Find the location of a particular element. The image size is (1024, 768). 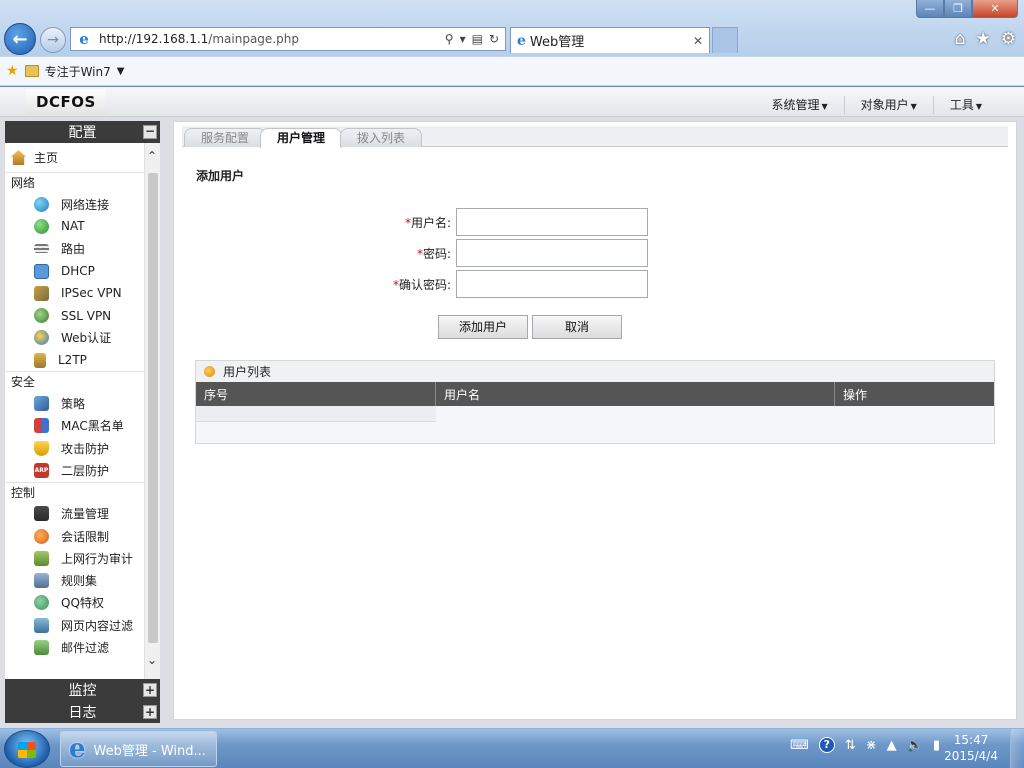

sidebar-item-nat: NAT is located at coordinates (74, 226).